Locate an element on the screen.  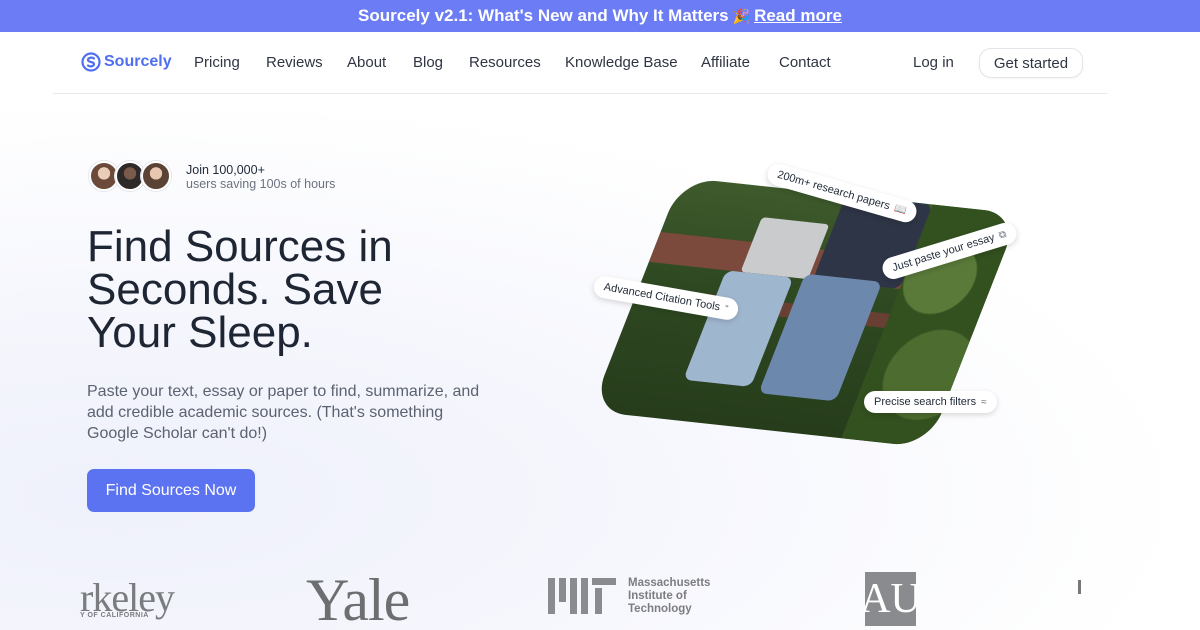
partial-logo is located at coordinates (1079, 587).